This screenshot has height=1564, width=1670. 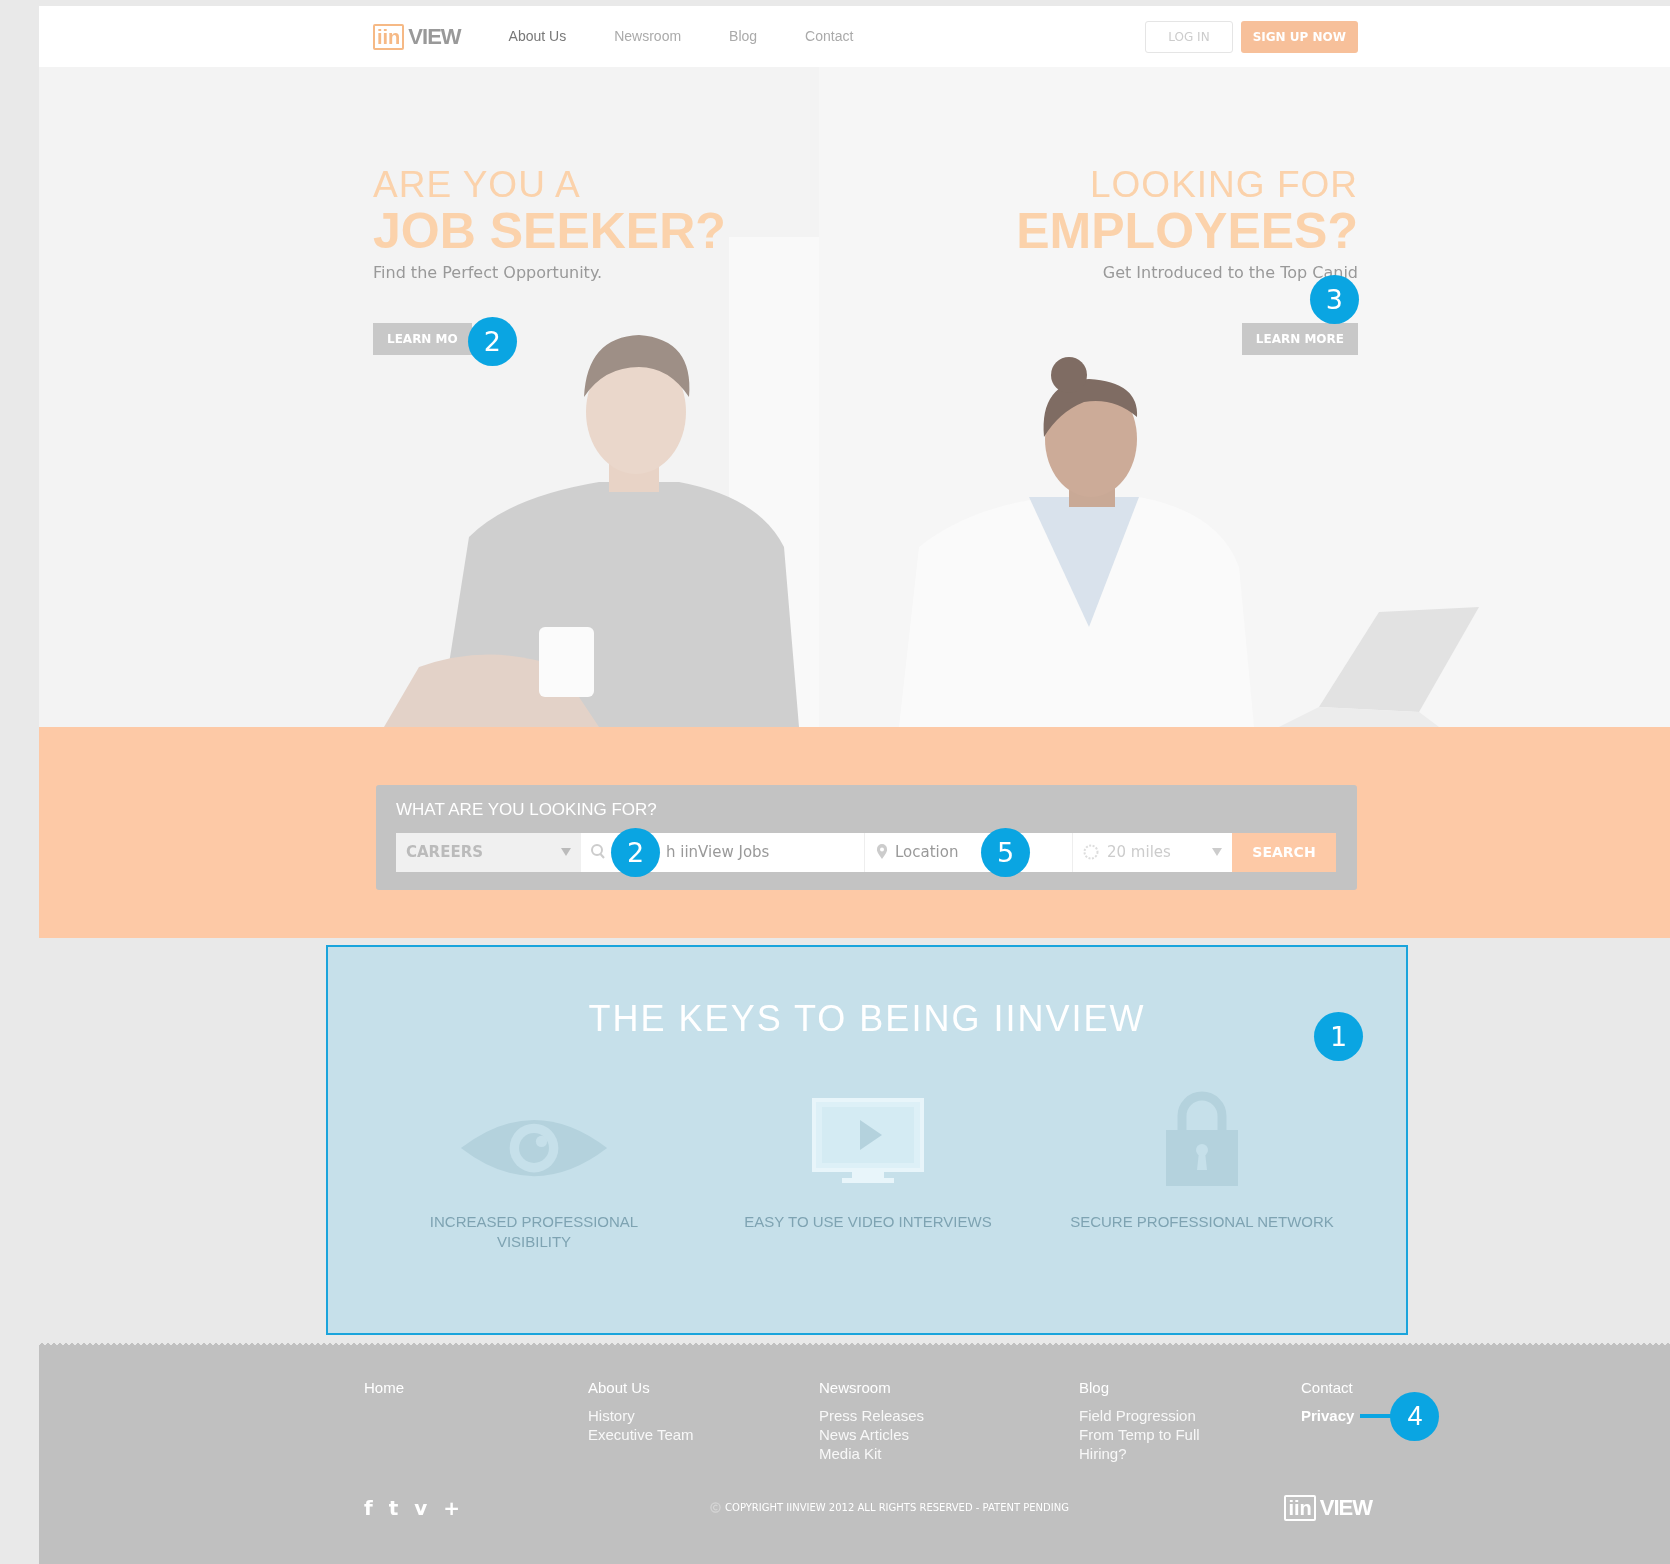 I want to click on feature-label: SECURE PROFESSIONAL NETWORK, so click(x=1202, y=1222).